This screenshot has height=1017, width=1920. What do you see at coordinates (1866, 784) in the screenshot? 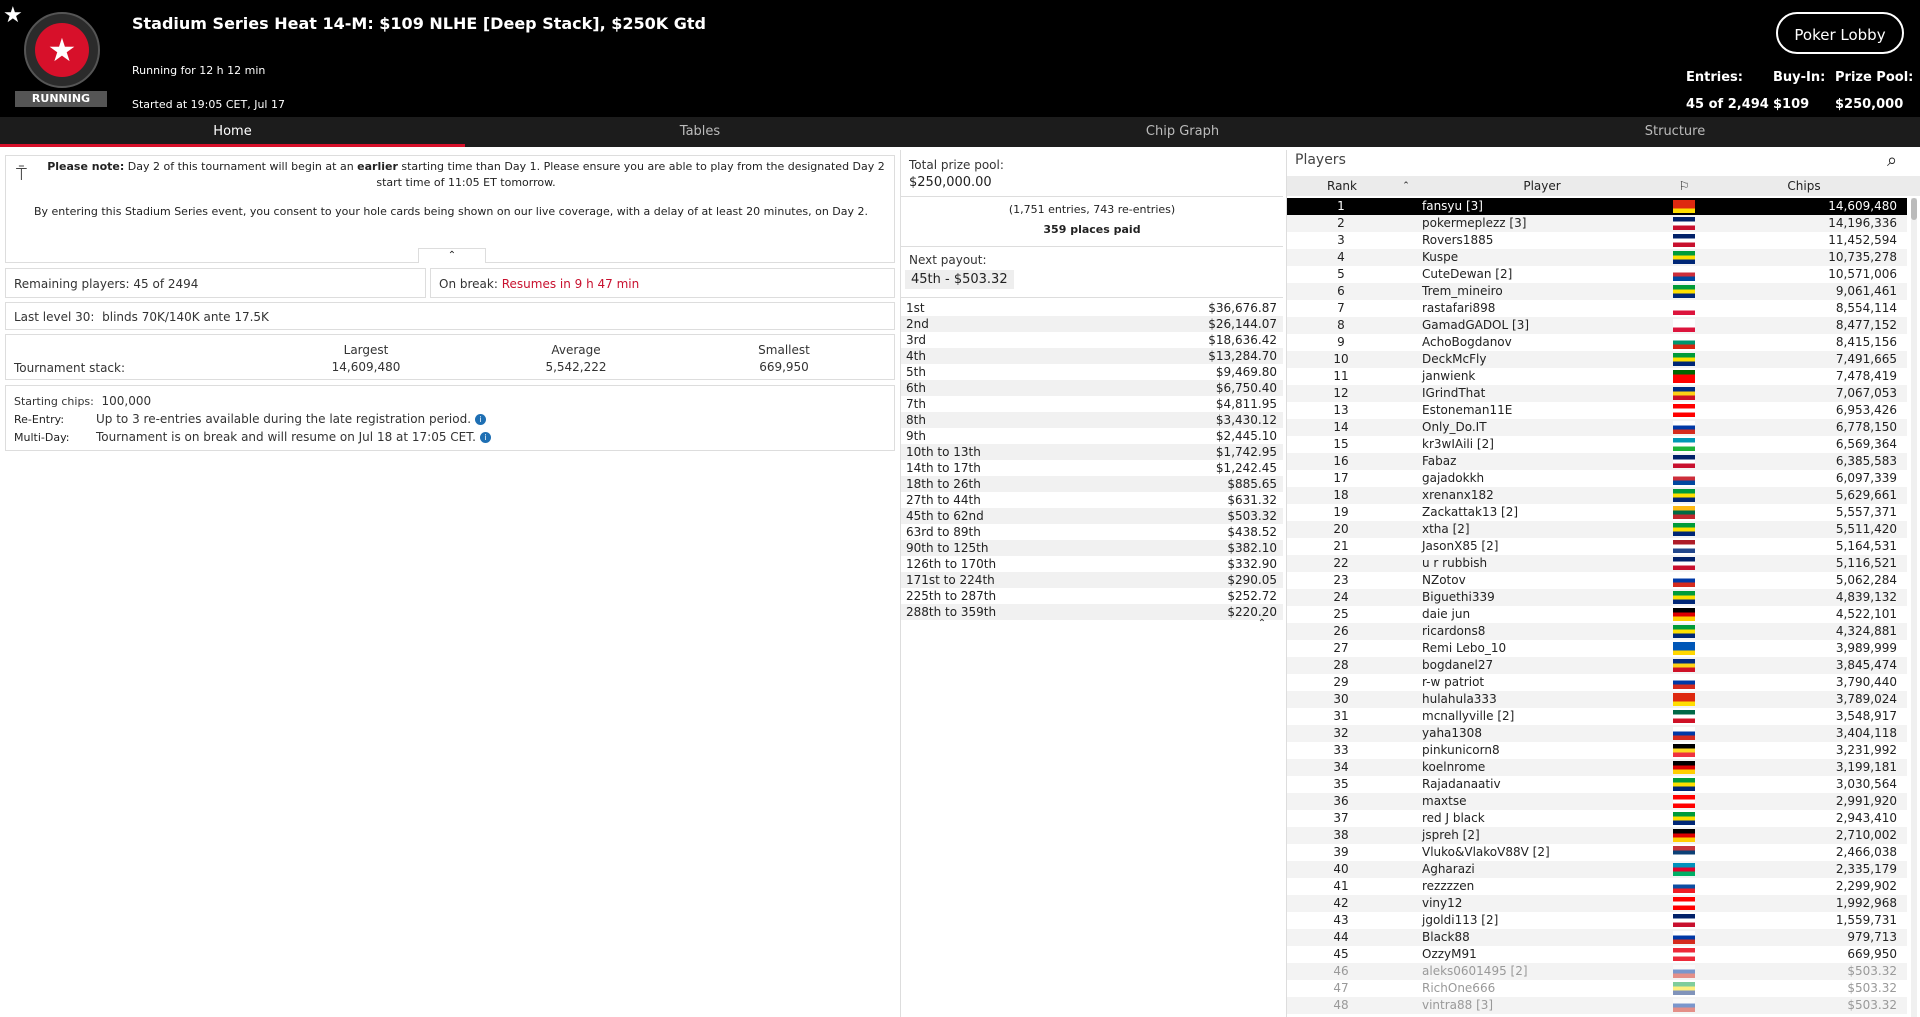
I see `player-chips: 3,030,564` at bounding box center [1866, 784].